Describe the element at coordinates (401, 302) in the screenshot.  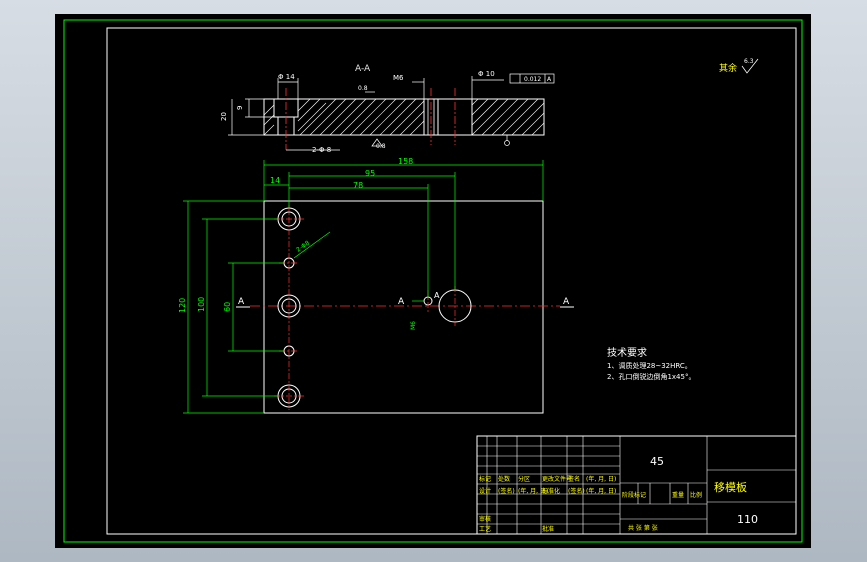
I see `section-mark-mid: A` at that location.